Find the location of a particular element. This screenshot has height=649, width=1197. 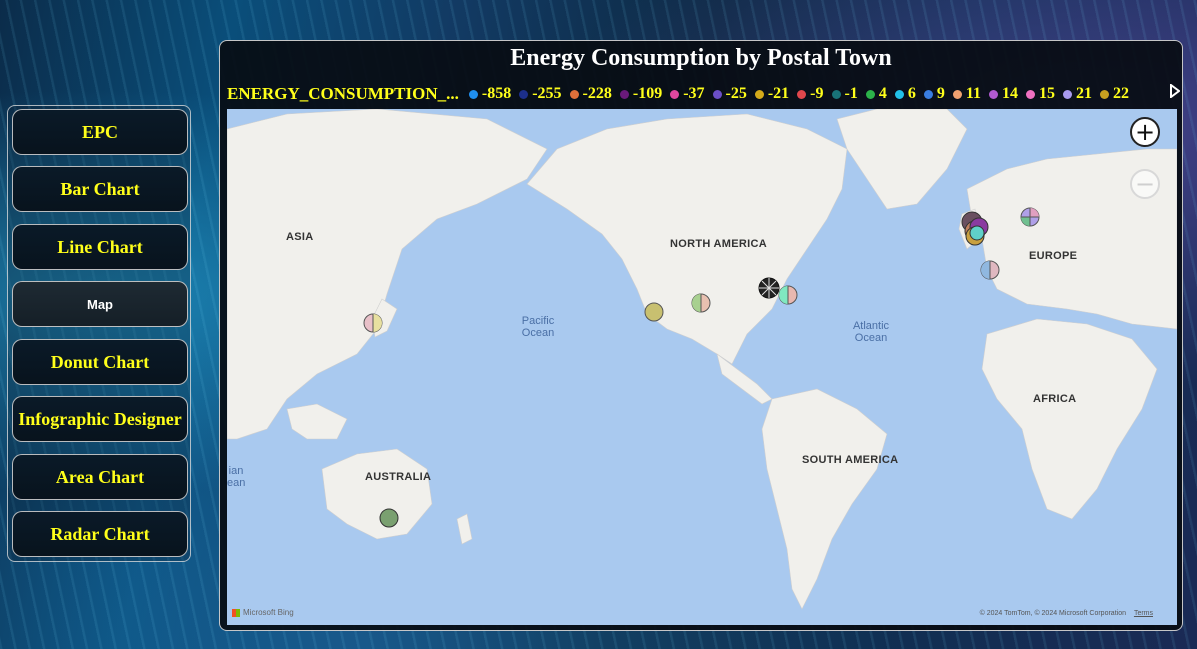

nav-bar-chart-button: Bar Chart is located at coordinates (100, 189).